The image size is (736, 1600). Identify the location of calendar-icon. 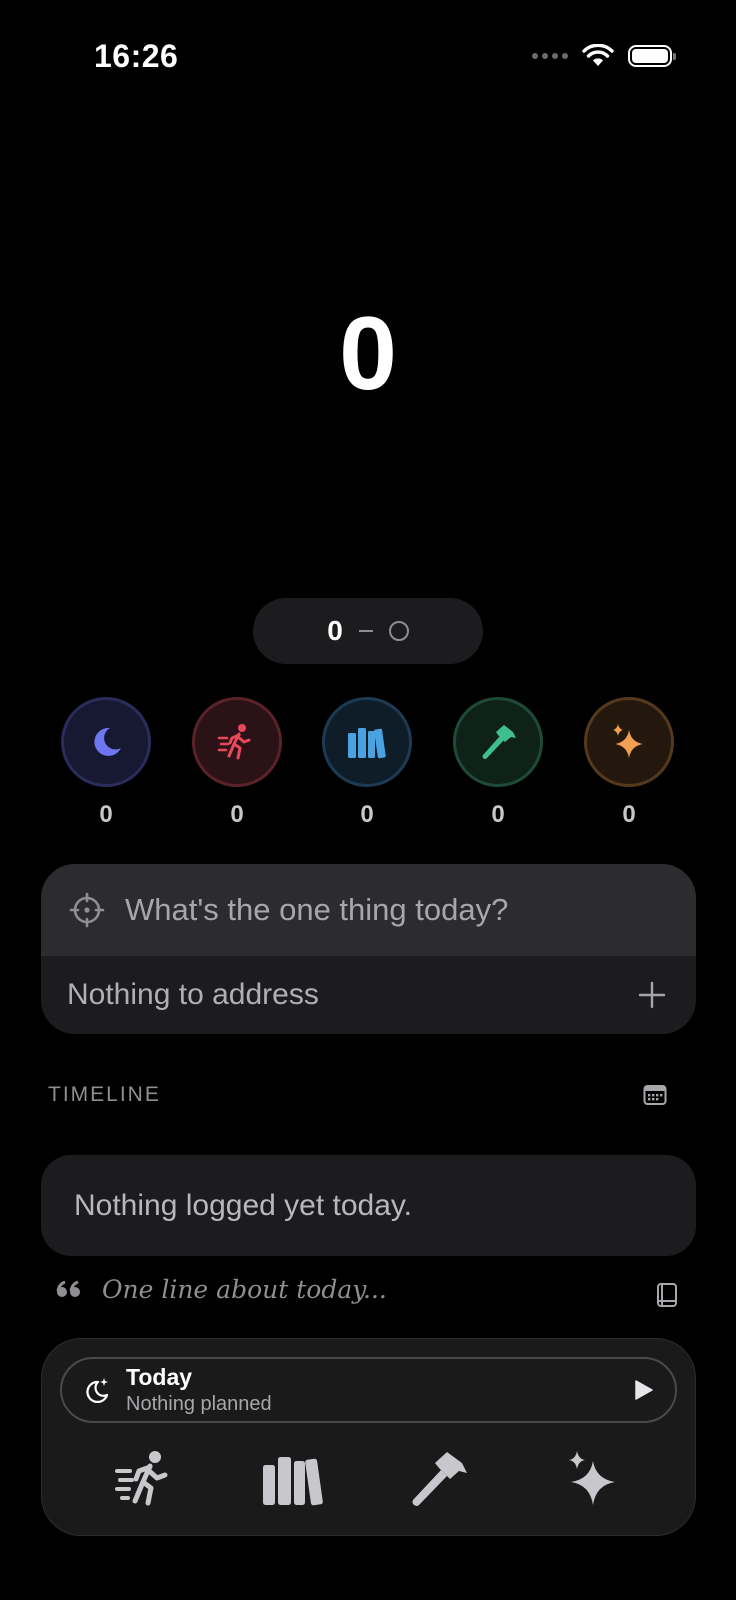
(655, 1095).